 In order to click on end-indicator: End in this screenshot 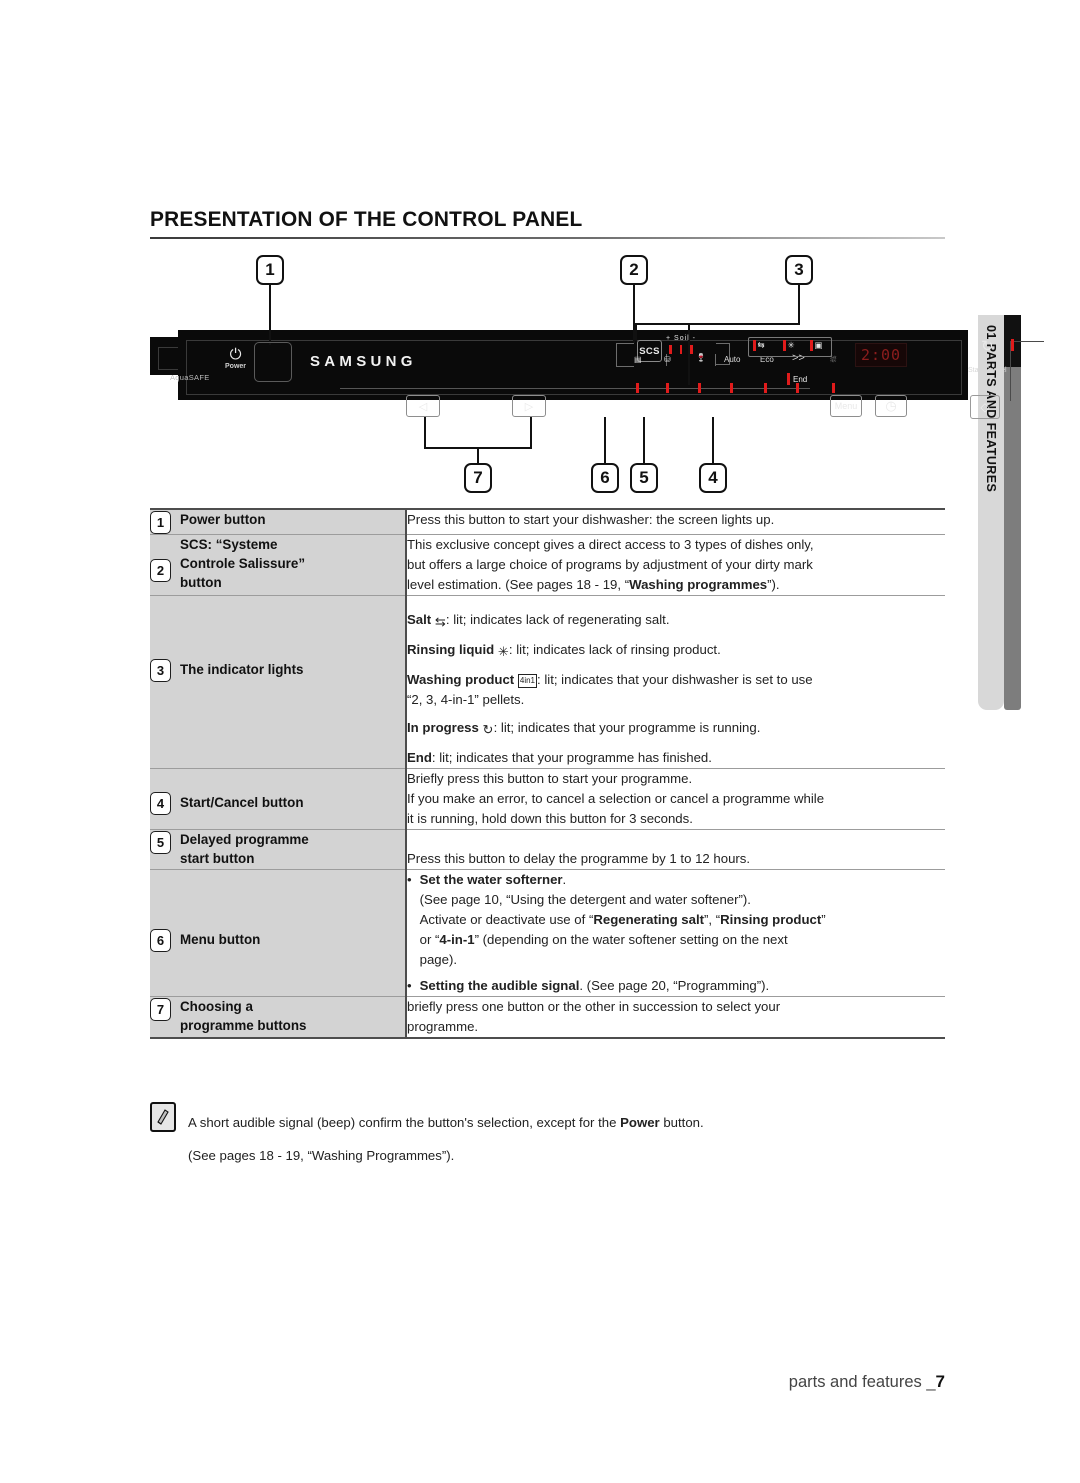, I will do `click(797, 379)`.